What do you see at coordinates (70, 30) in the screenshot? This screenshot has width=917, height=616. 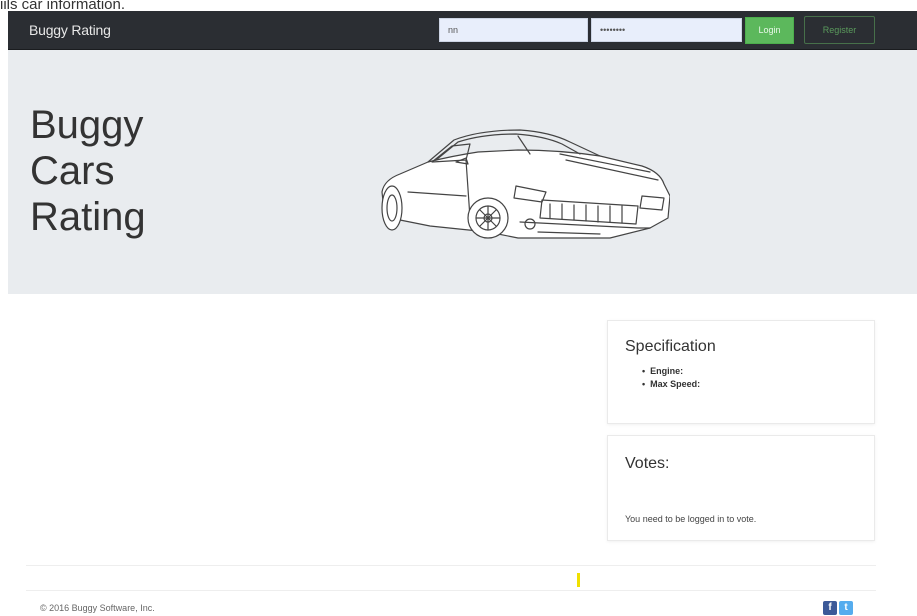 I see `brand-link: Buggy Rating` at bounding box center [70, 30].